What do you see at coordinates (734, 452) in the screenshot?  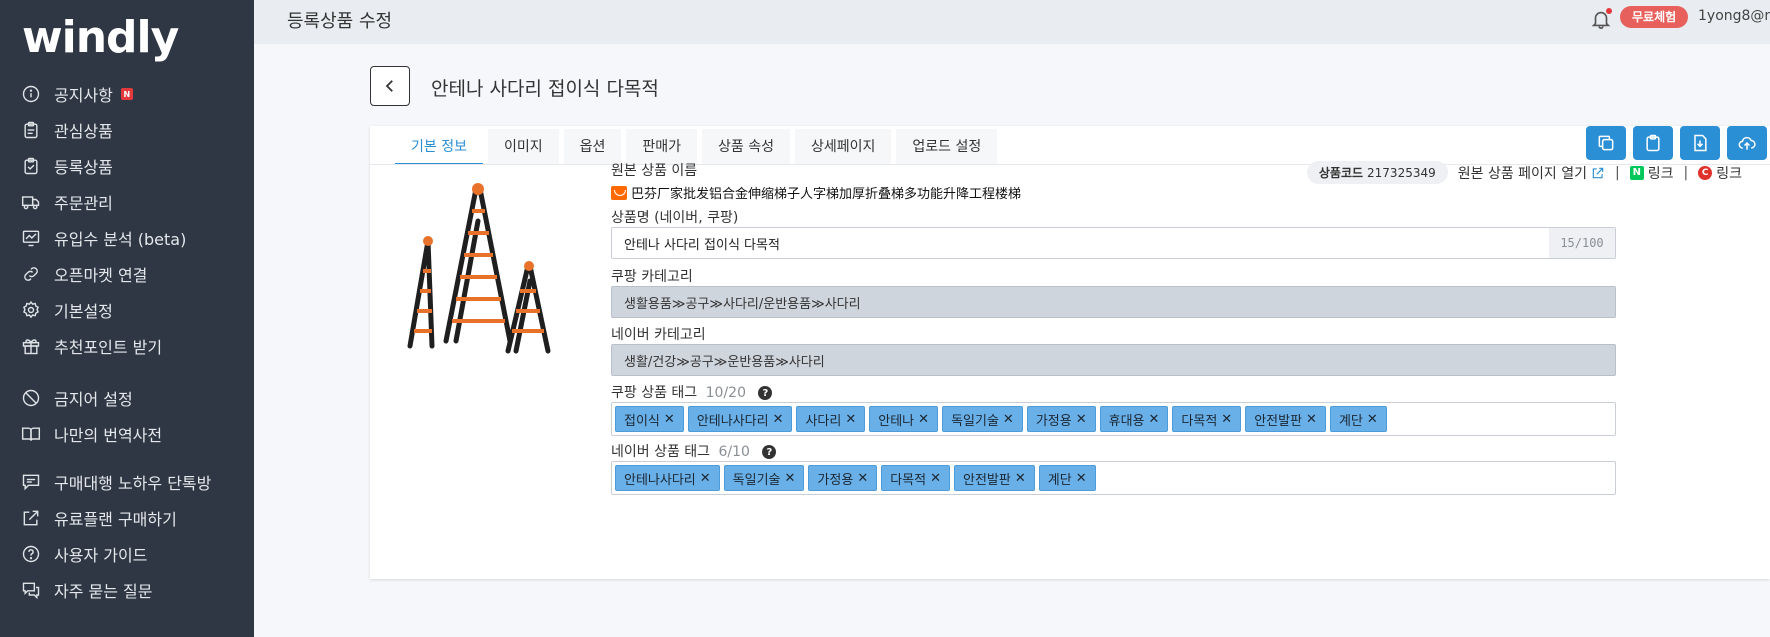 I see `naver-tags-count: 6/10` at bounding box center [734, 452].